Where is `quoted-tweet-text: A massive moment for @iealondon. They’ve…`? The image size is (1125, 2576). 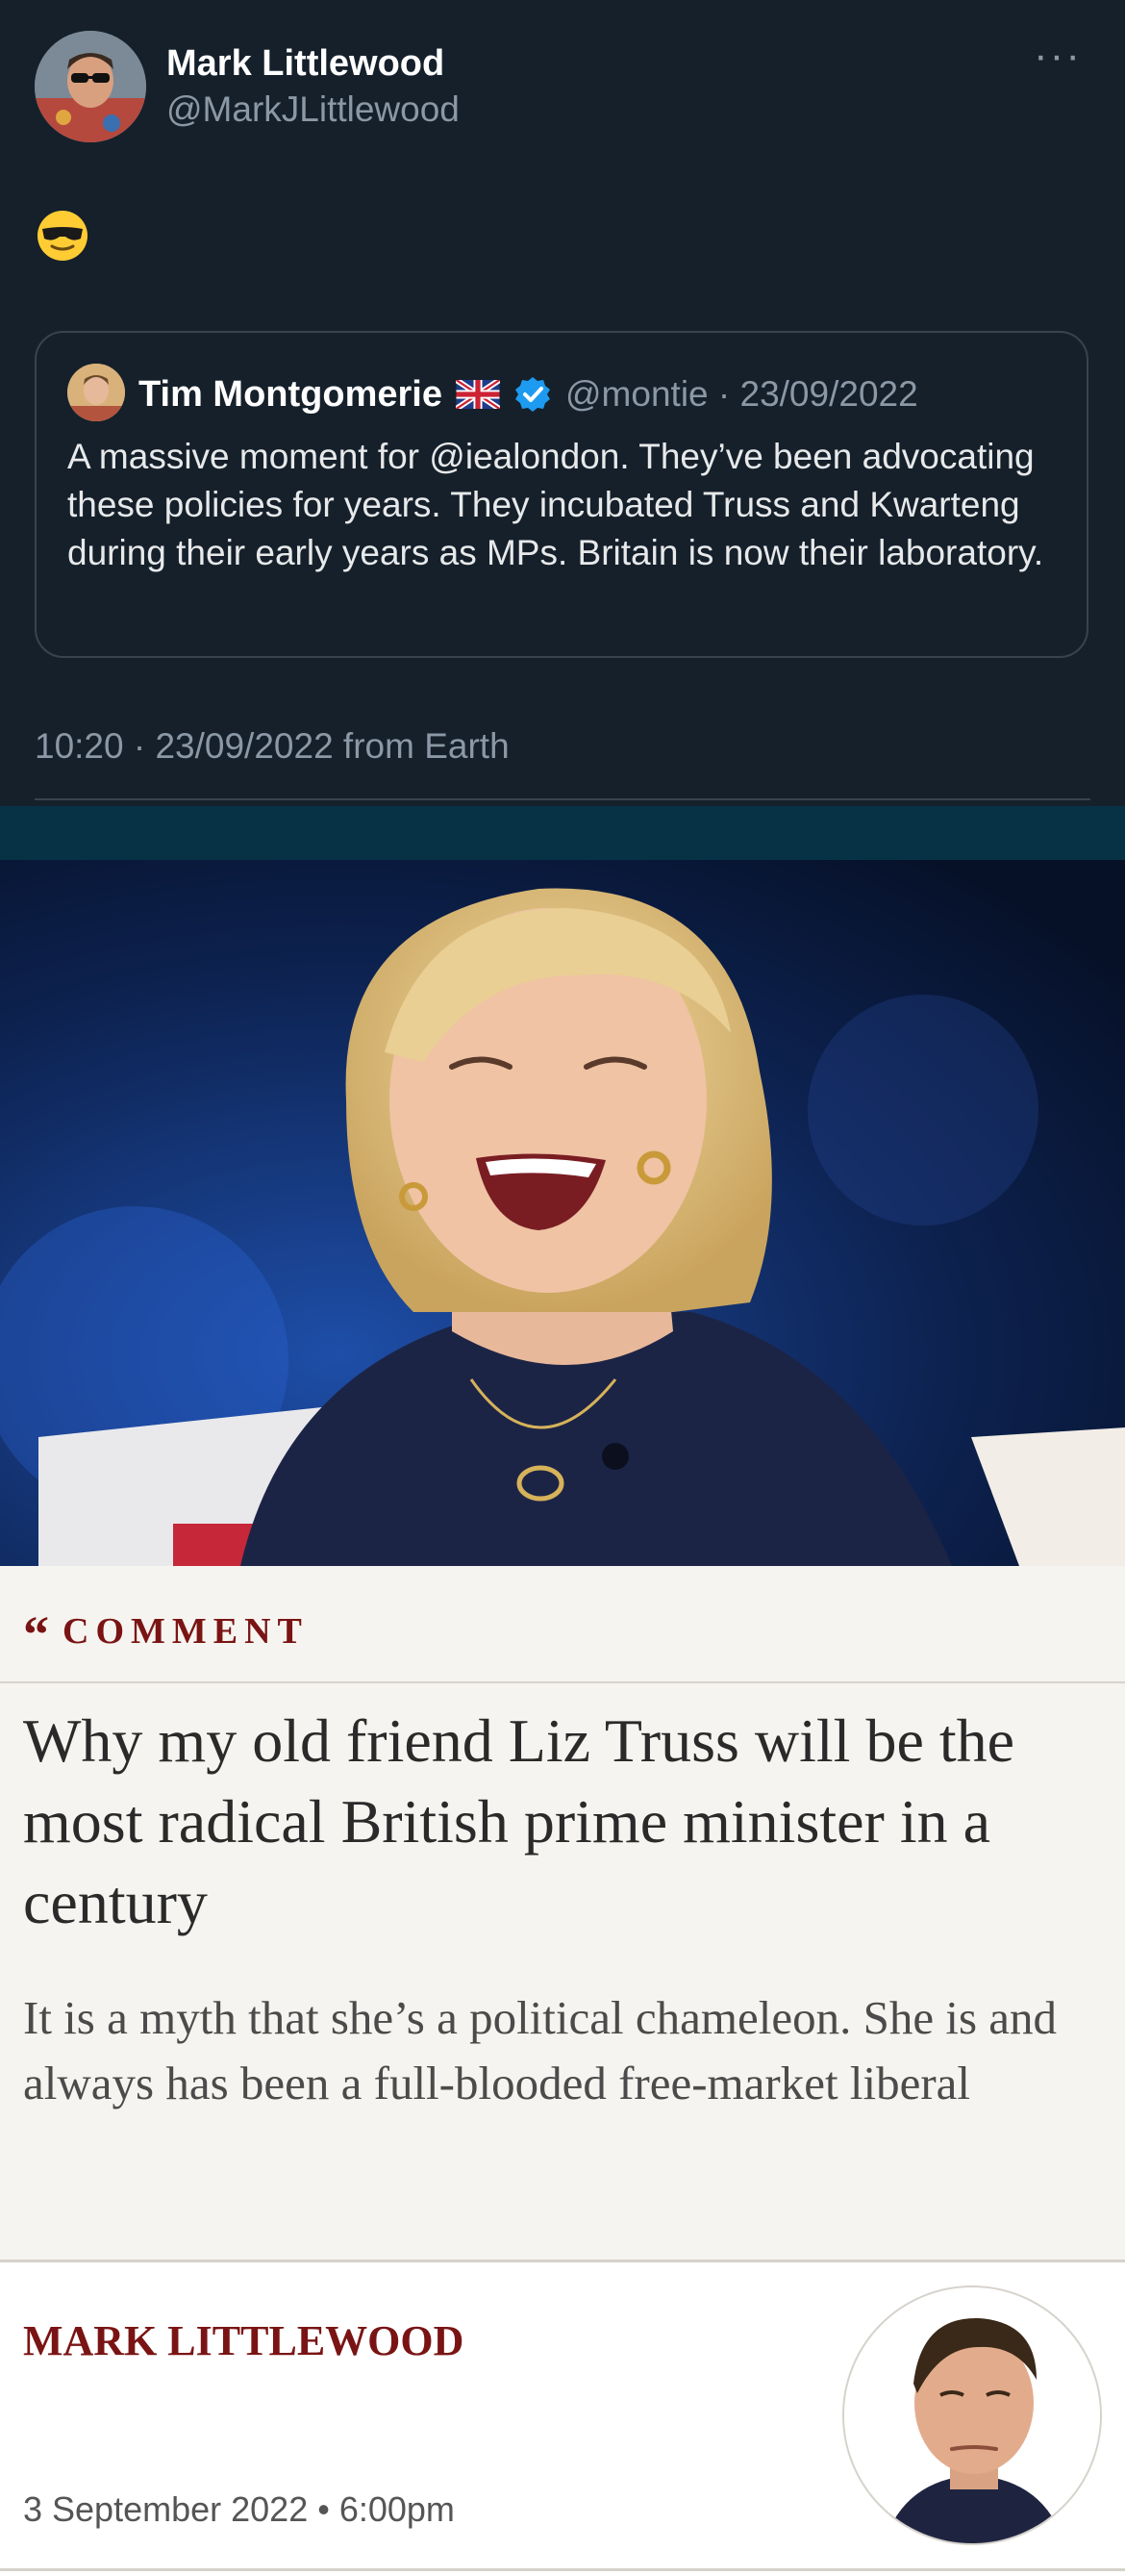 quoted-tweet-text: A massive moment for @iealondon. They’ve… is located at coordinates (555, 505).